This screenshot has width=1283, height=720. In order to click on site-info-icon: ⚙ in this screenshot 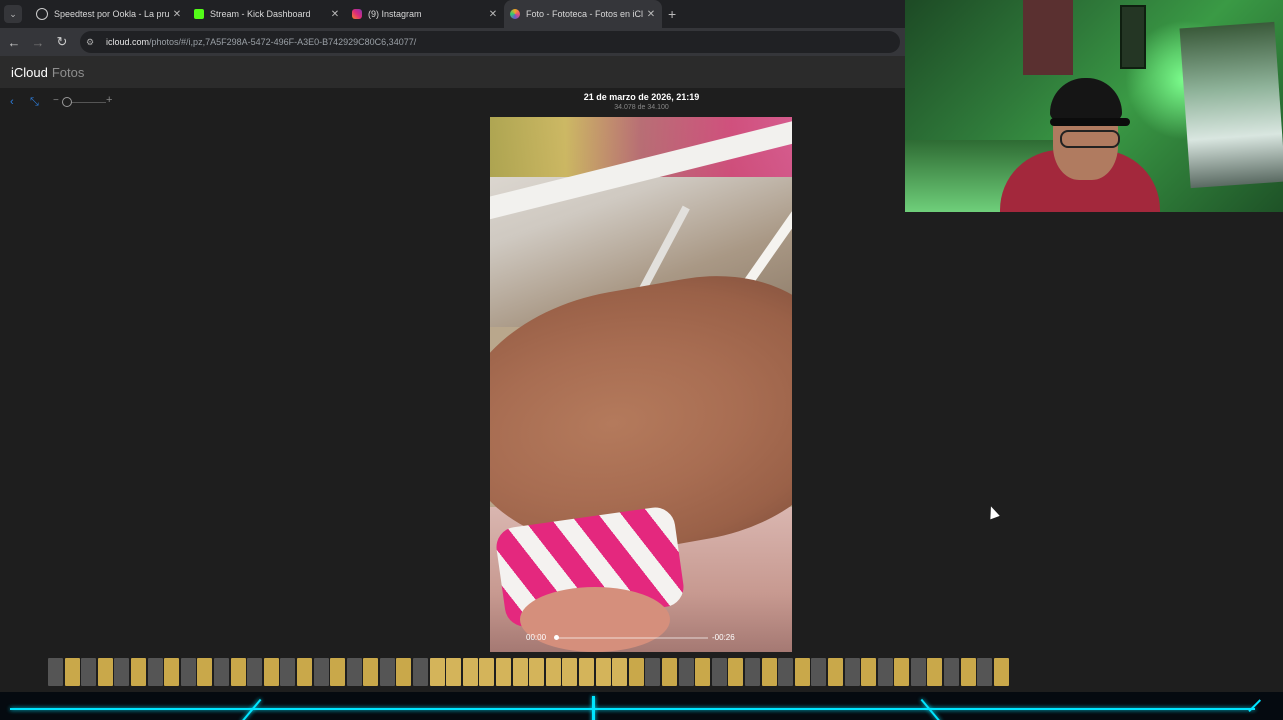, I will do `click(94, 42)`.